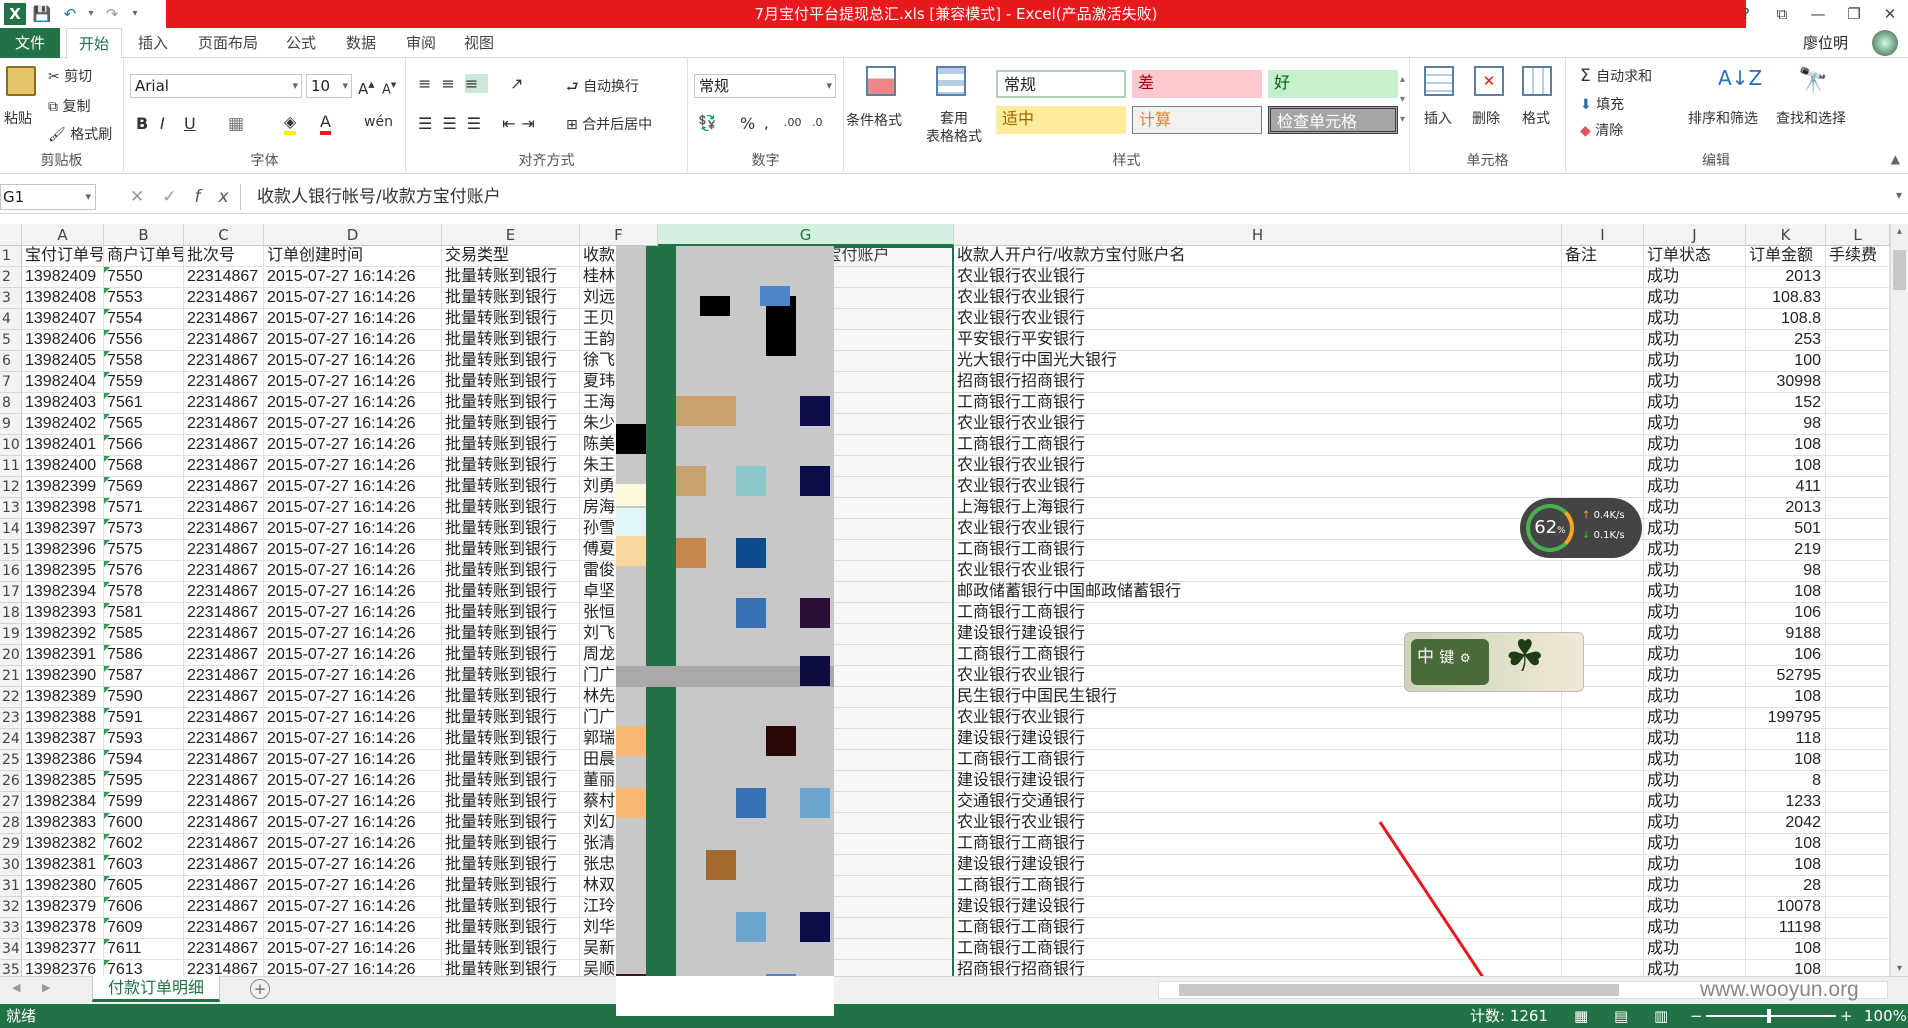  Describe the element at coordinates (18, 118) in the screenshot. I see `paste-button: 粘贴` at that location.